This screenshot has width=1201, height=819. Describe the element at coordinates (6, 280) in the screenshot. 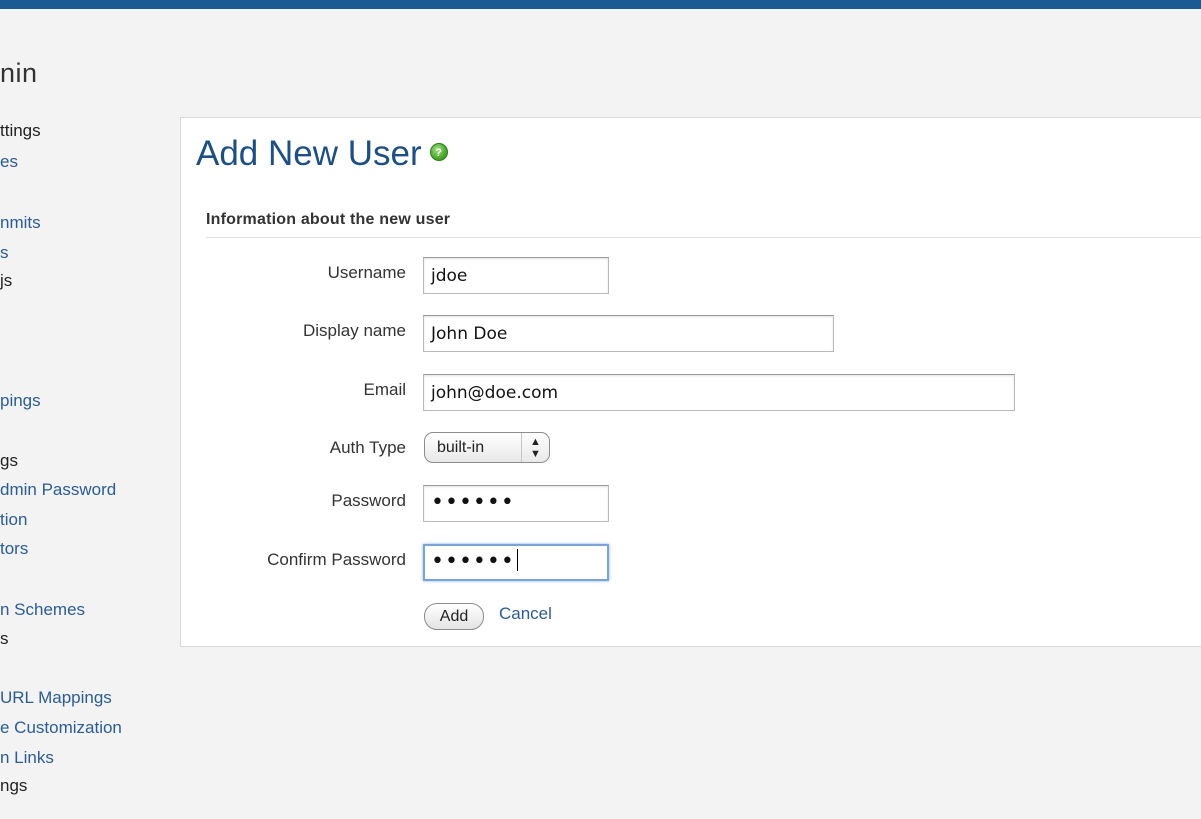

I see `sidebar-item: js` at that location.